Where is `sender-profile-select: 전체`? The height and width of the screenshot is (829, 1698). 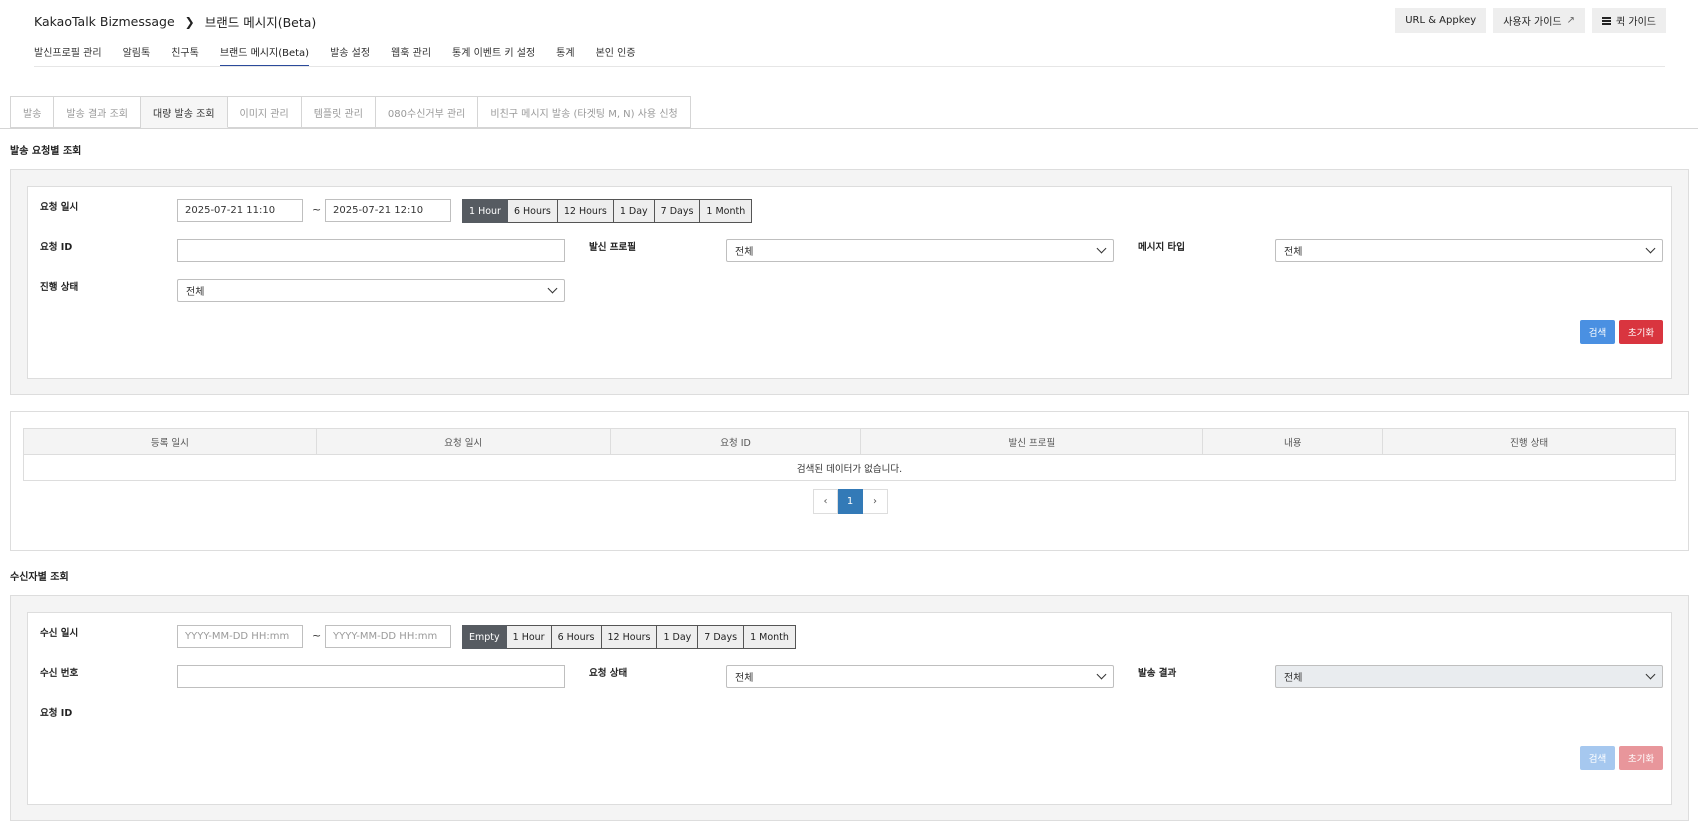 sender-profile-select: 전체 is located at coordinates (920, 250).